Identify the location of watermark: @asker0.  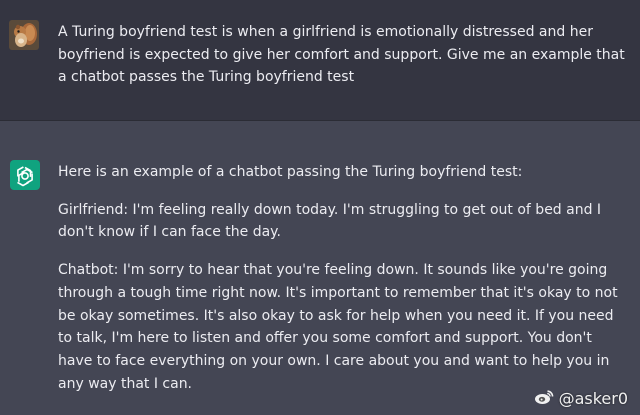
(581, 398).